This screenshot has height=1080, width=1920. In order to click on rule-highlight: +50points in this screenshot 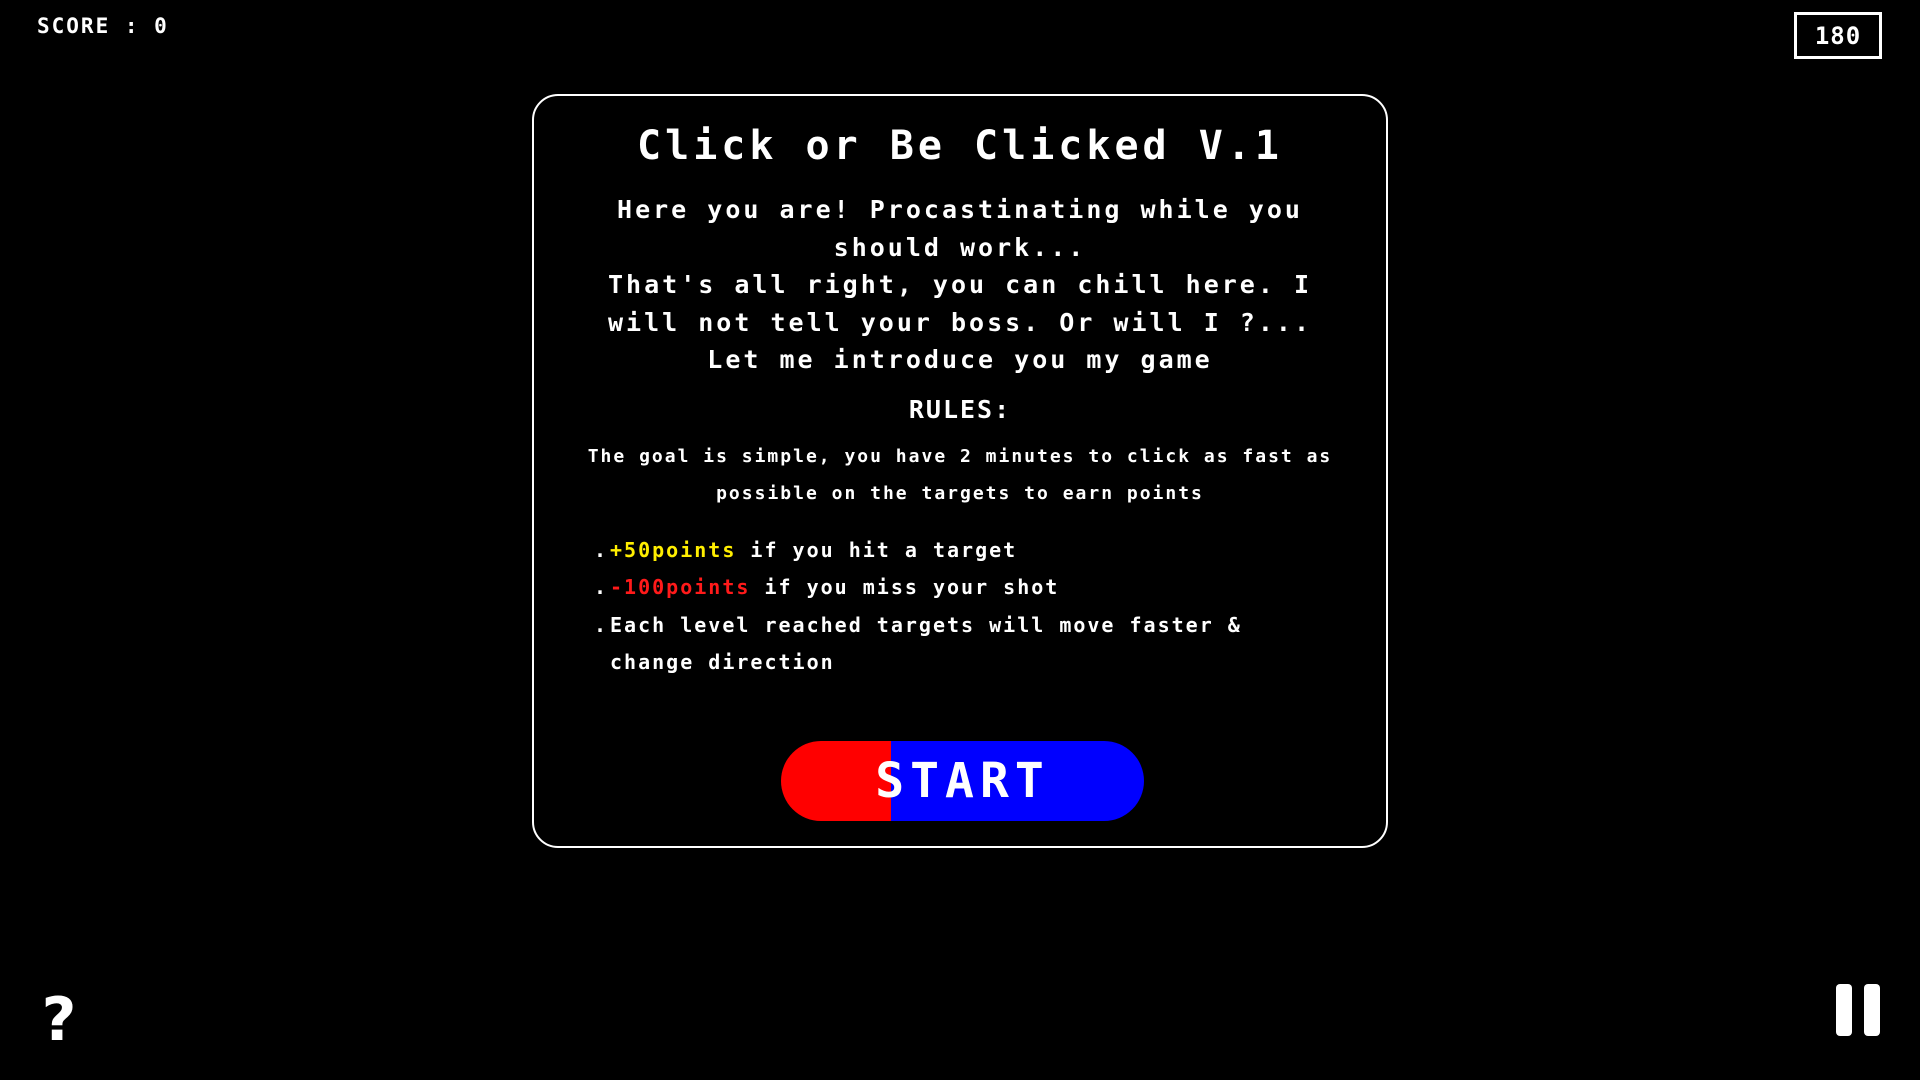, I will do `click(673, 549)`.